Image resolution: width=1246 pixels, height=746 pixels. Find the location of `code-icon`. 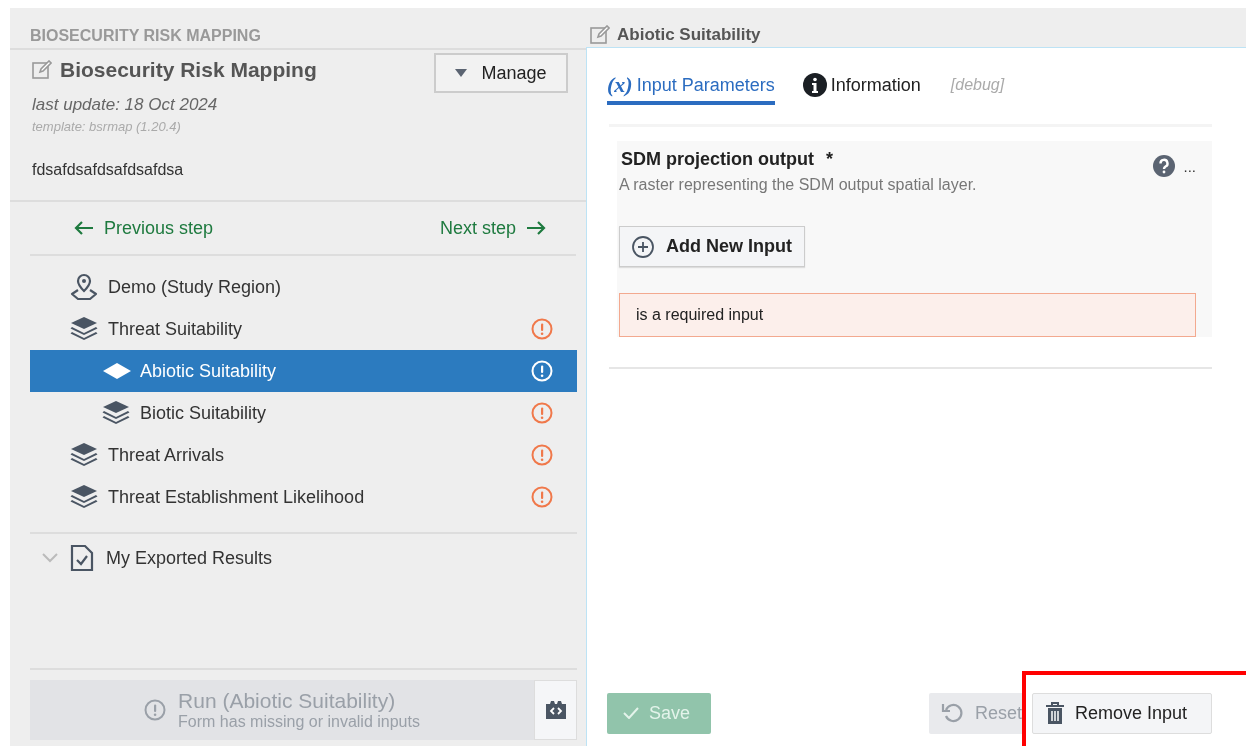

code-icon is located at coordinates (555, 710).